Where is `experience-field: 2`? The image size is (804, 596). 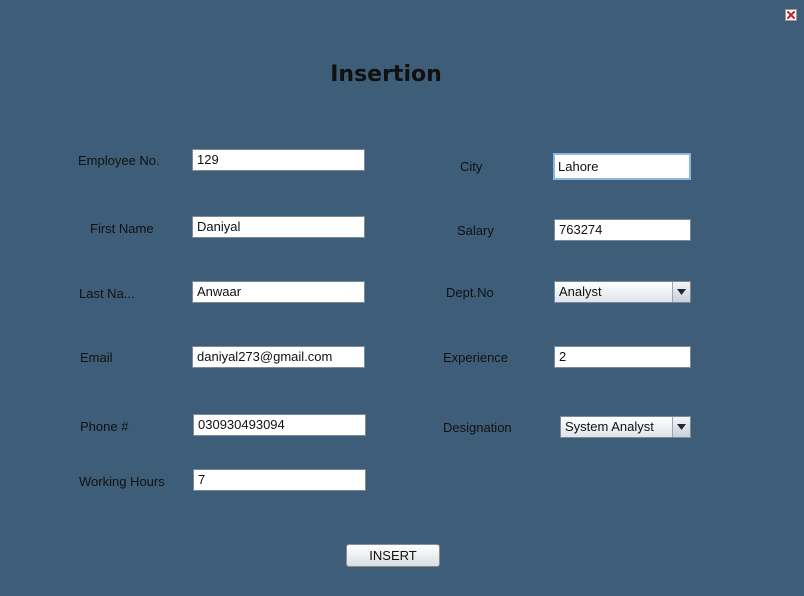 experience-field: 2 is located at coordinates (622, 357).